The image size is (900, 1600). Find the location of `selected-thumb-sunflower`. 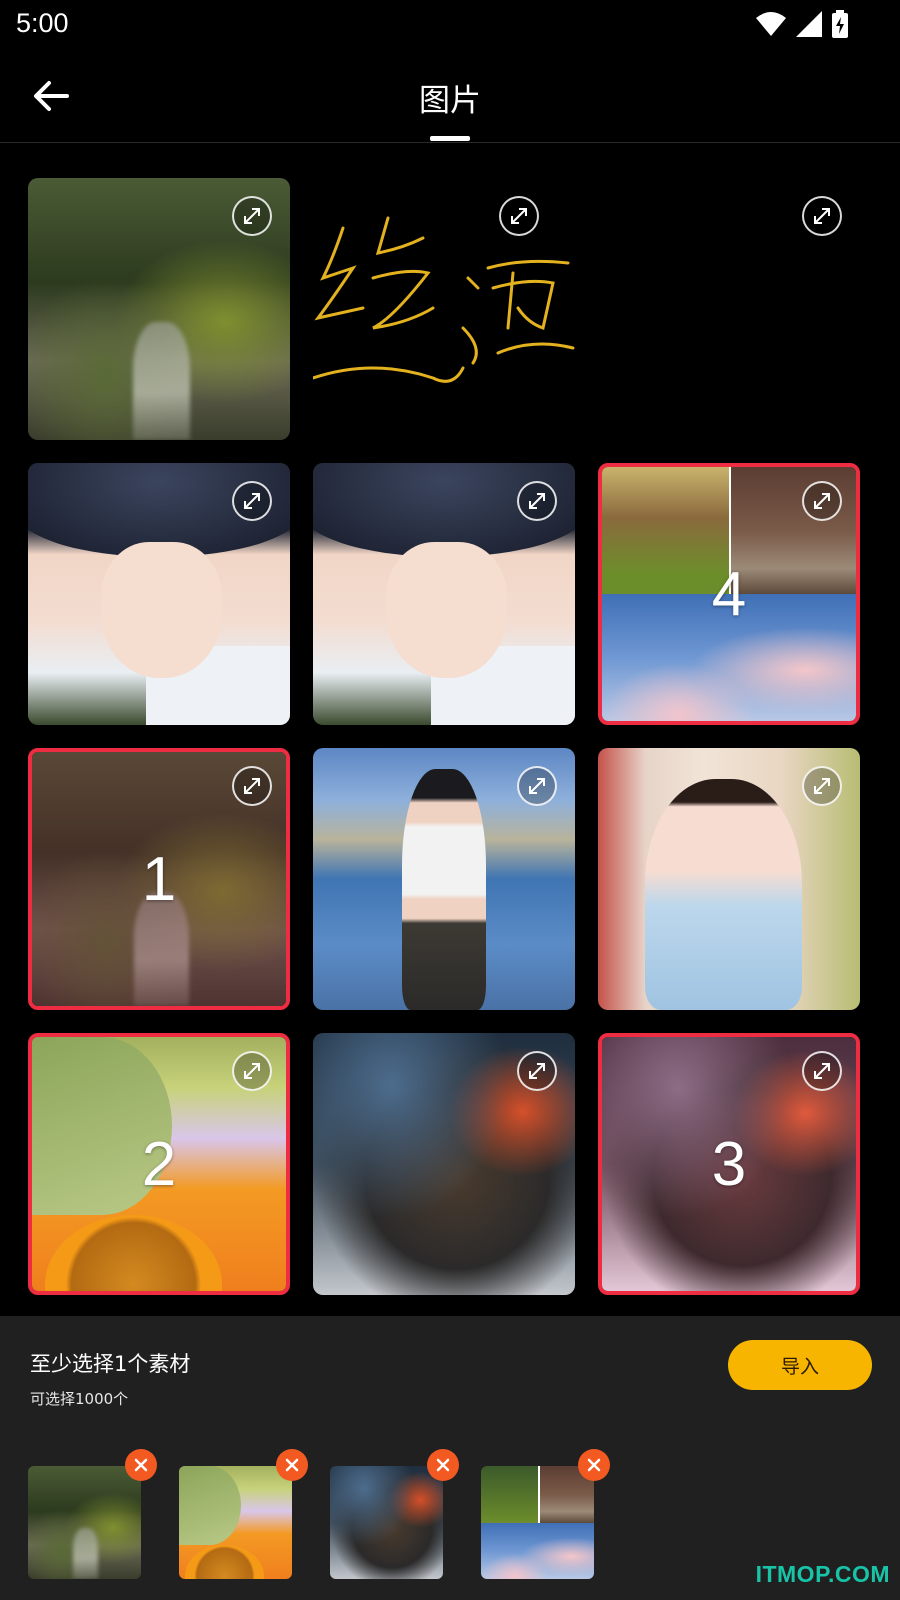

selected-thumb-sunflower is located at coordinates (235, 1522).